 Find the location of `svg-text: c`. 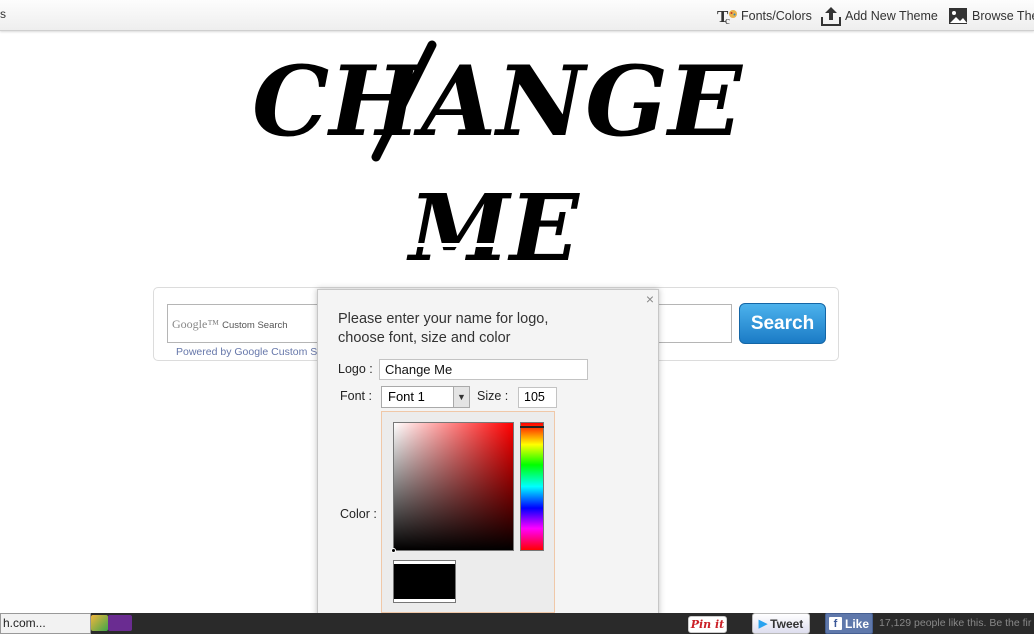

svg-text: c is located at coordinates (727, 21).